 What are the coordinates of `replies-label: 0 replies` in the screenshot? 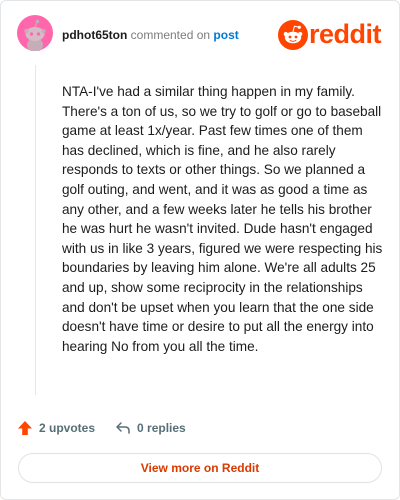 It's located at (161, 428).